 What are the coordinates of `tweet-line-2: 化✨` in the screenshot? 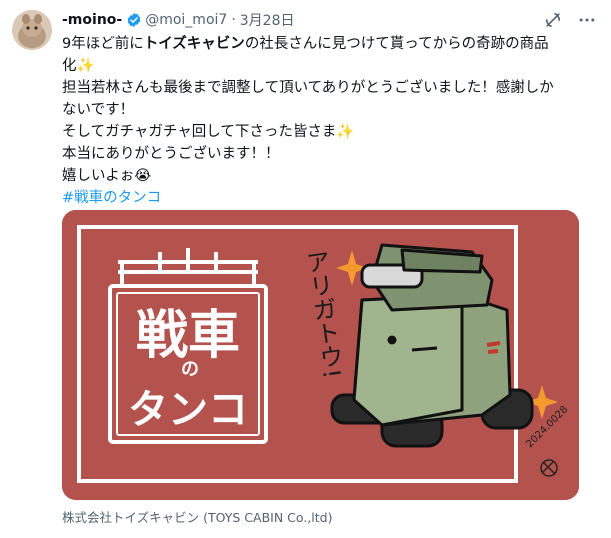 It's located at (78, 66).